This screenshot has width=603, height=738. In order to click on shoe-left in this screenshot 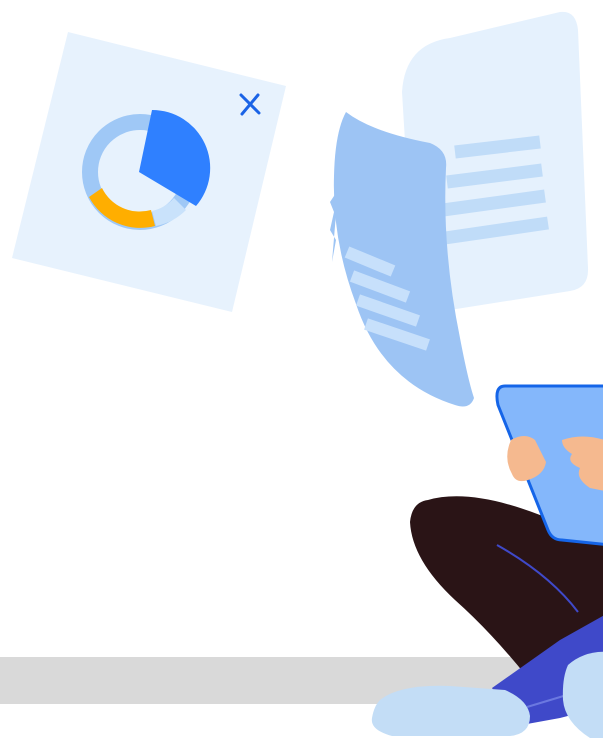, I will do `click(450, 710)`.